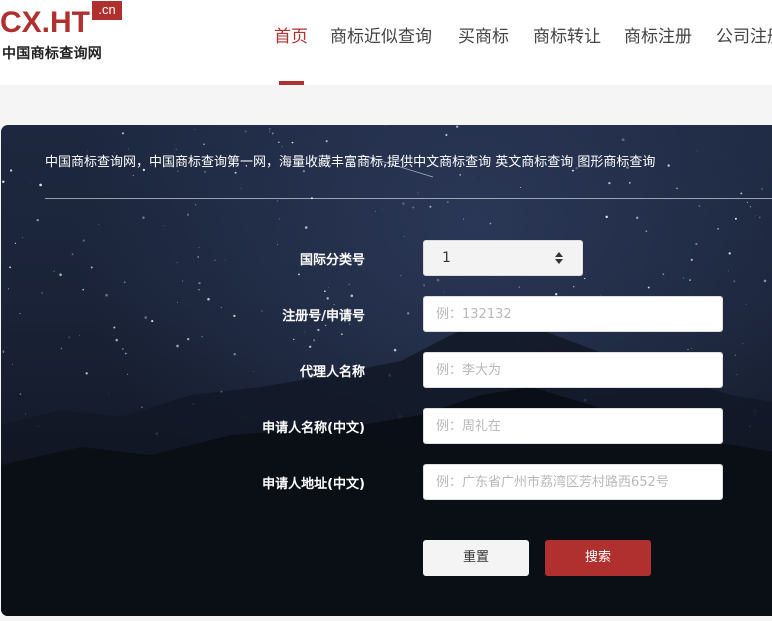  I want to click on class-label: 国际分类号, so click(332, 260).